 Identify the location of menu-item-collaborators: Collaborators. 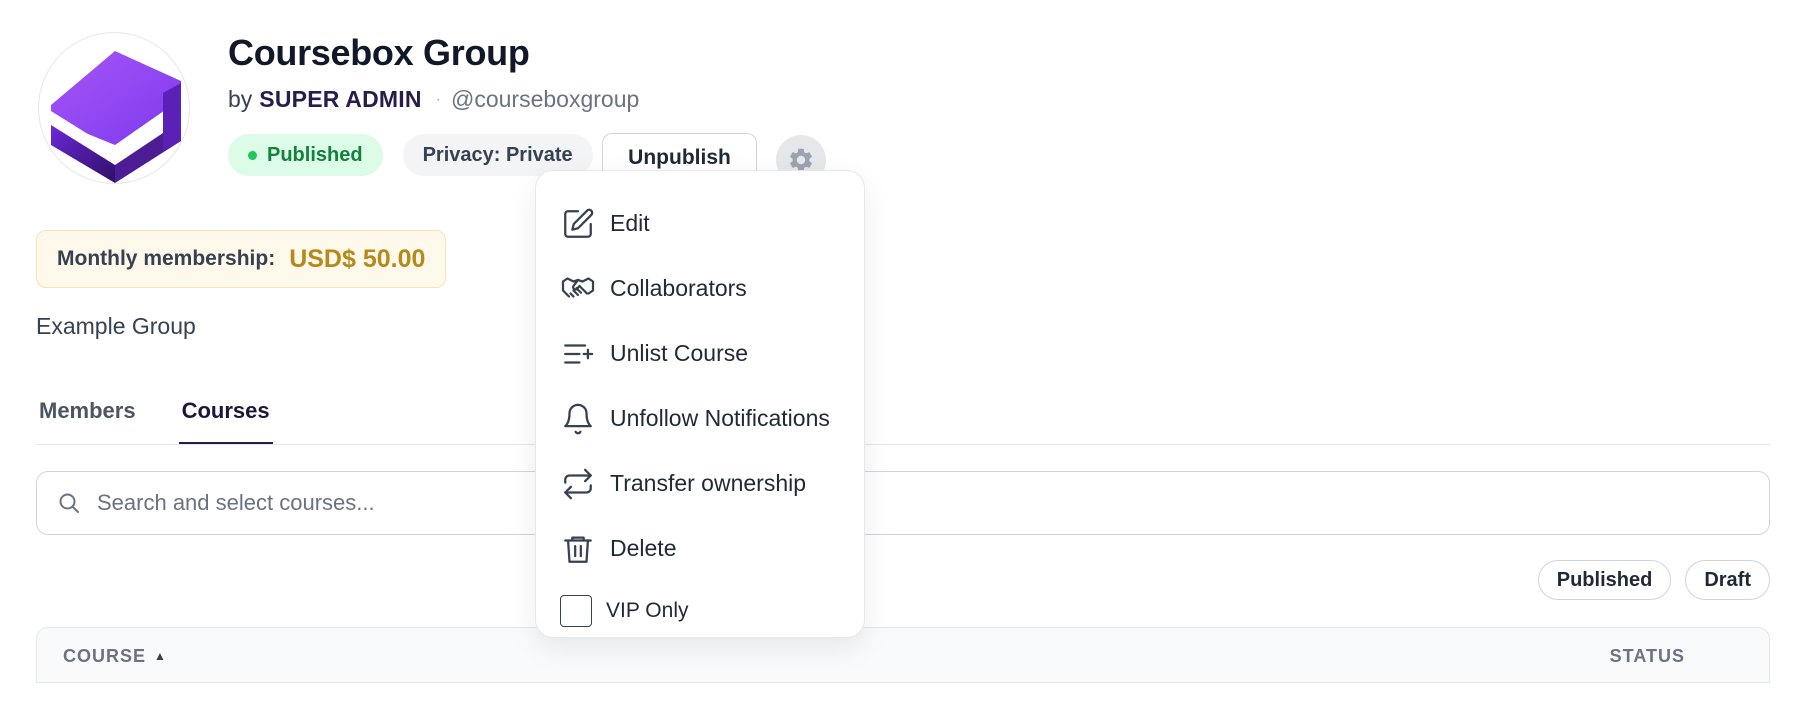
(700, 288).